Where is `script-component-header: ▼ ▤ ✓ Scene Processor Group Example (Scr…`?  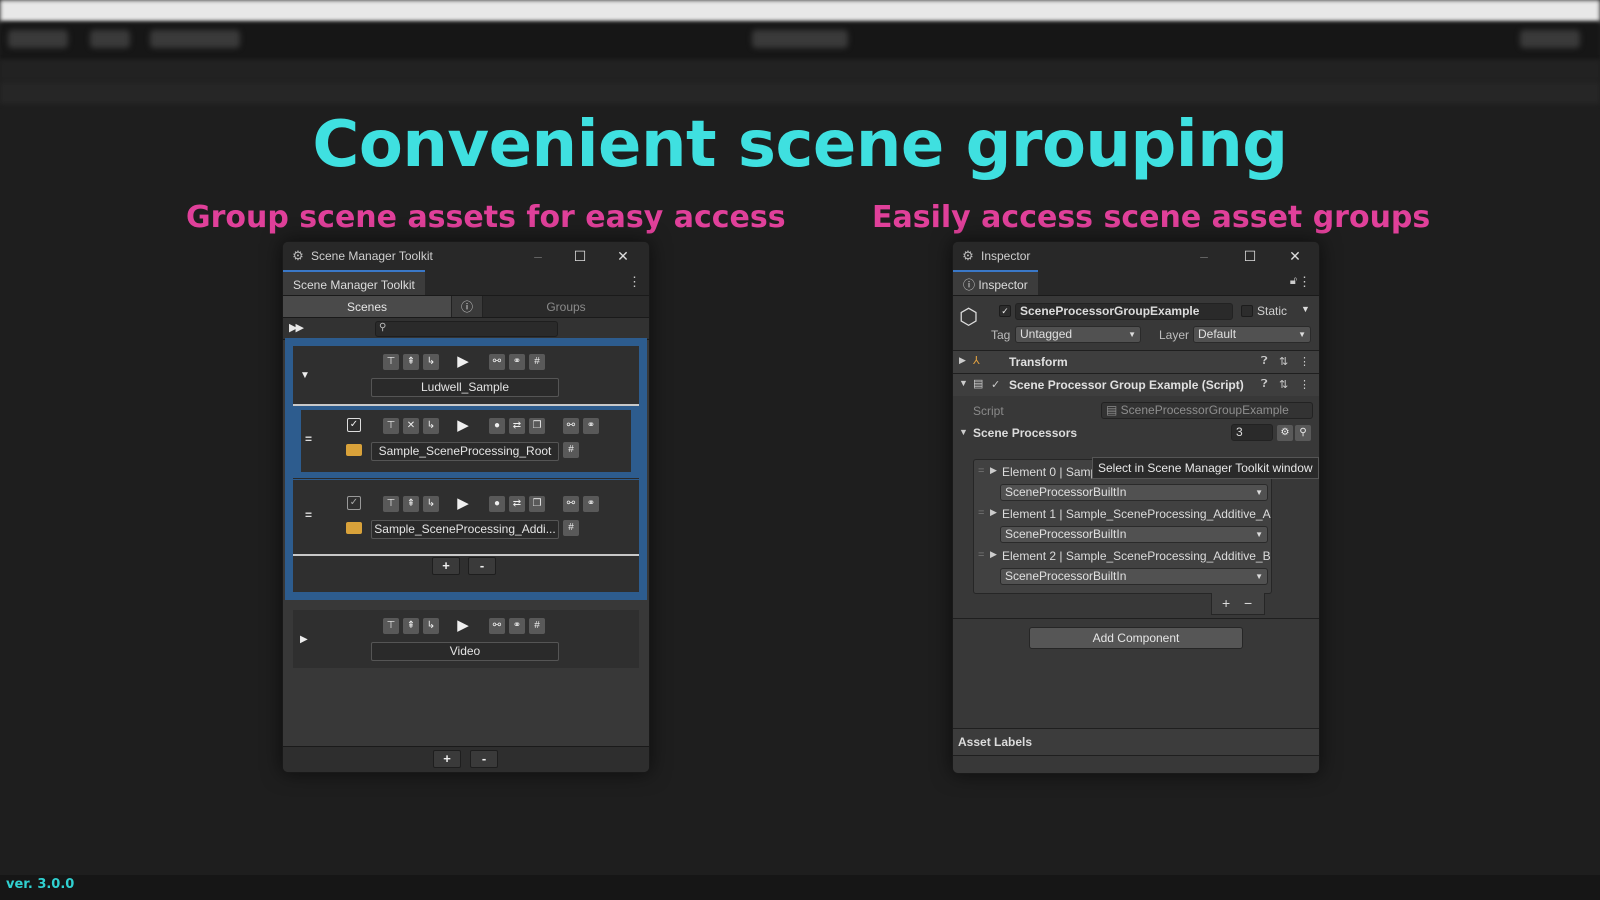
script-component-header: ▼ ▤ ✓ Scene Processor Group Example (Scr… is located at coordinates (1136, 385).